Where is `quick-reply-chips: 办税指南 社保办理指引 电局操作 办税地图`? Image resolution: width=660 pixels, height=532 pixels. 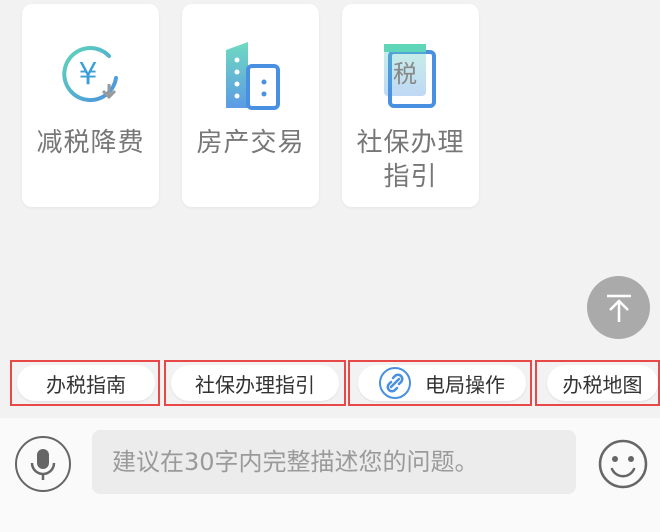 quick-reply-chips: 办税指南 社保办理指引 电局操作 办税地图 is located at coordinates (330, 385).